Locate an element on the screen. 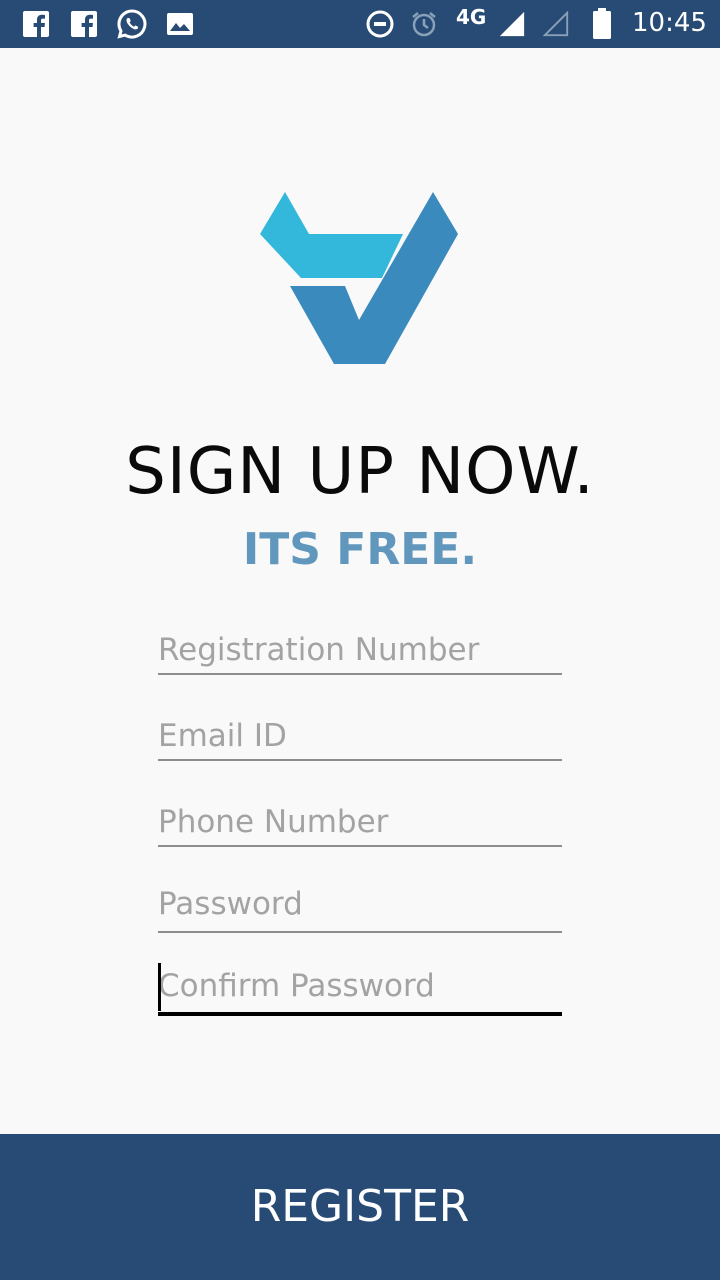 The width and height of the screenshot is (720, 1280). email-field is located at coordinates (360, 738).